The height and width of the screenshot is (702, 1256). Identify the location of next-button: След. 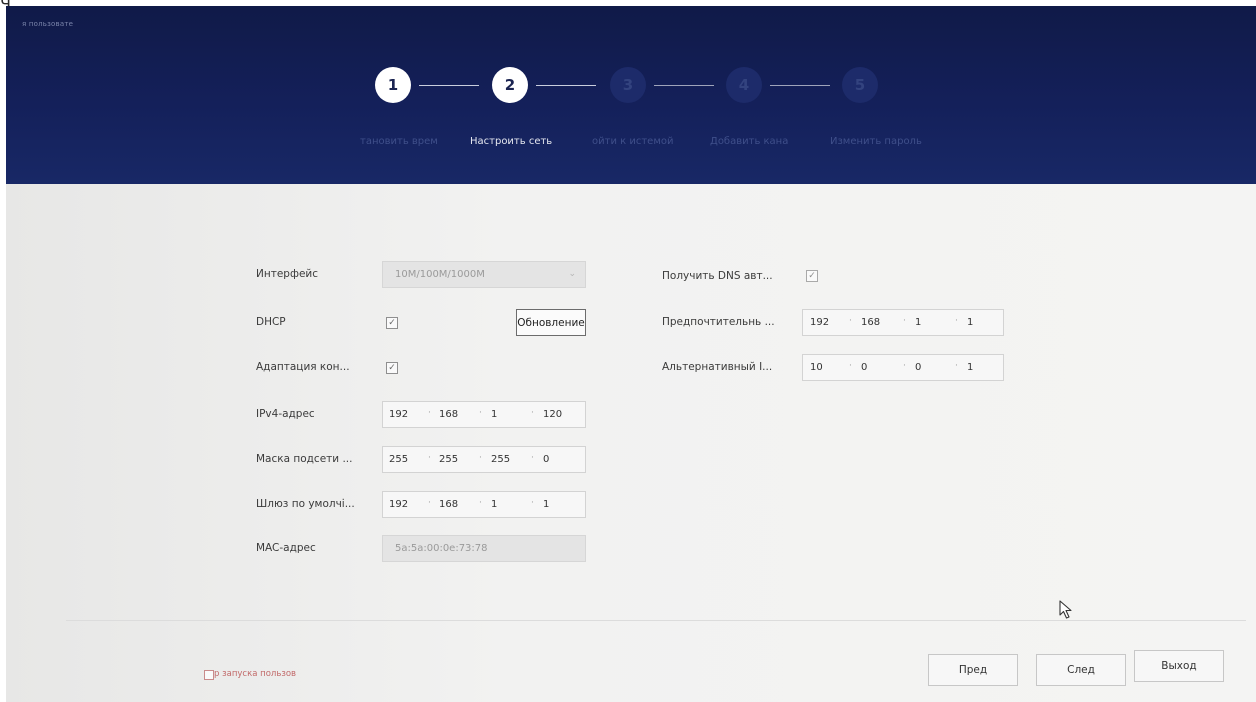
(1081, 670).